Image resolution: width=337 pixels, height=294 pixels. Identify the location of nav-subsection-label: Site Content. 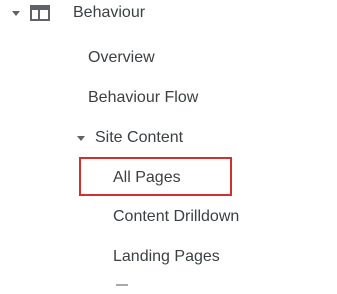
(139, 137).